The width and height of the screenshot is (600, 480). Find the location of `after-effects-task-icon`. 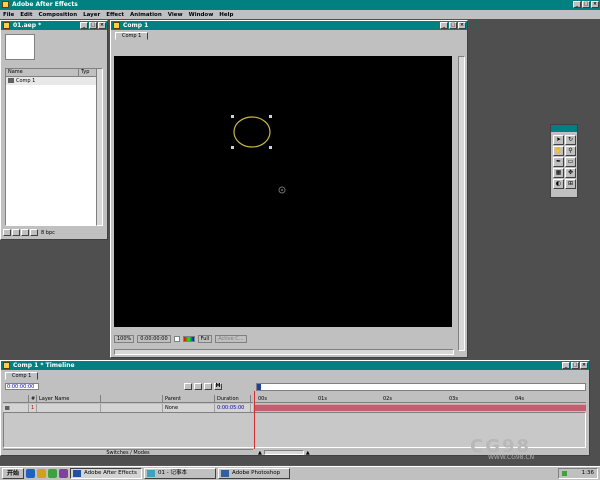

after-effects-task-icon is located at coordinates (77, 473).